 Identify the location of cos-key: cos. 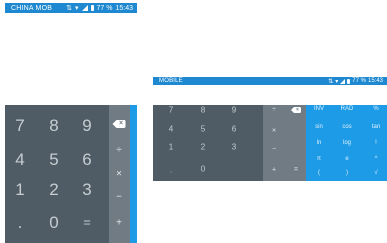
(346, 127).